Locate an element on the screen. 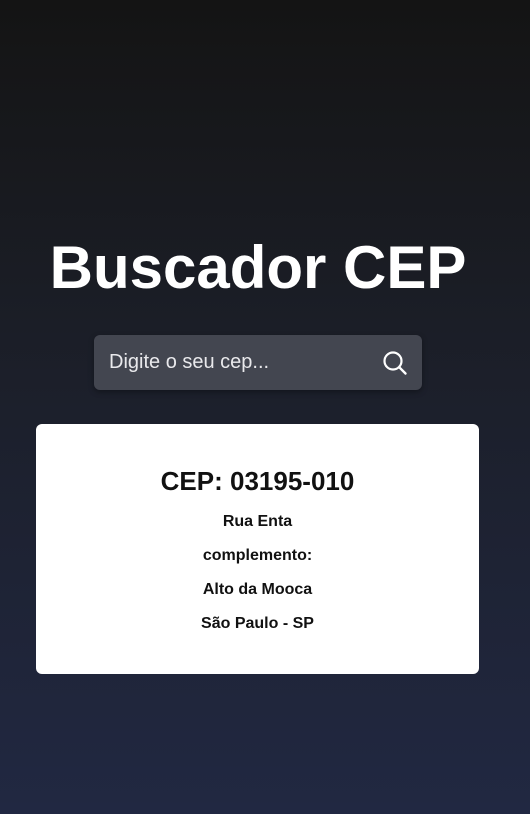 This screenshot has height=814, width=530. cep-code: CEP: 03195-010 is located at coordinates (257, 481).